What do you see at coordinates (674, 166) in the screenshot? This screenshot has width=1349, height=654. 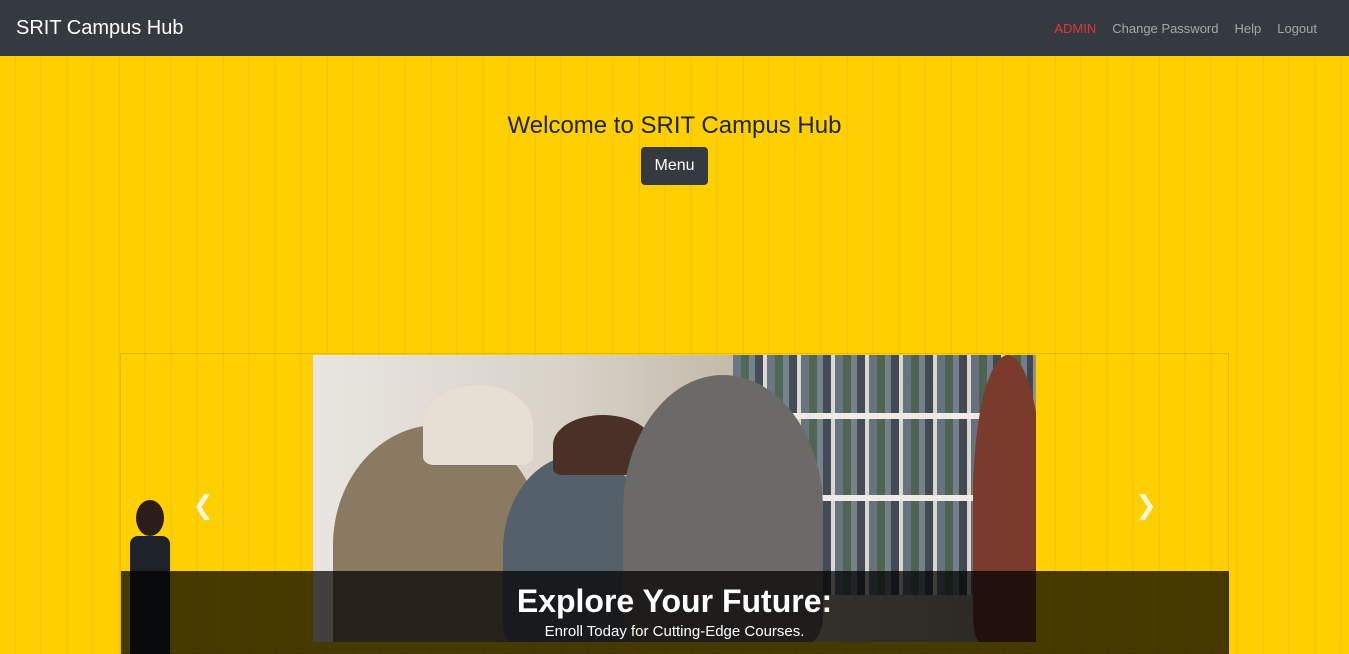 I see `menu-button: Menu` at bounding box center [674, 166].